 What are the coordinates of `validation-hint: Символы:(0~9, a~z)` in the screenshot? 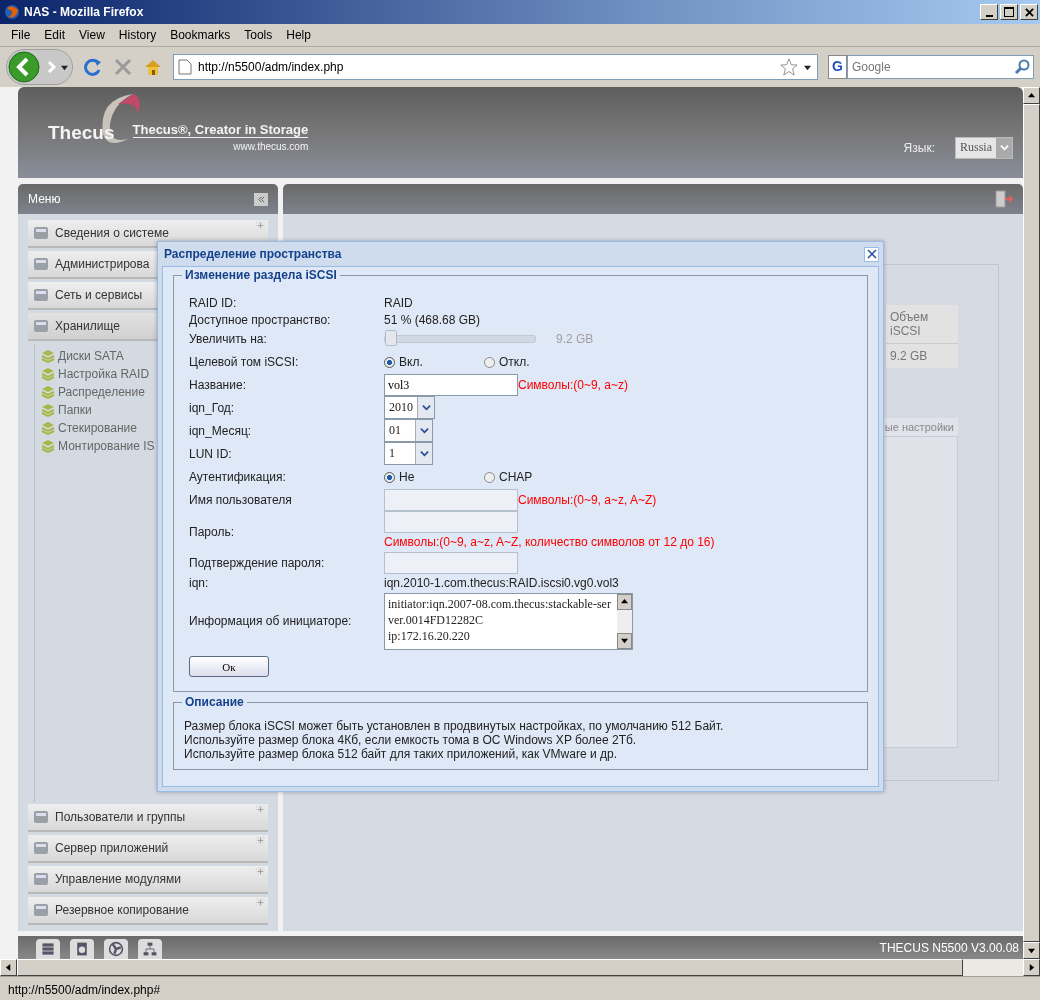 It's located at (573, 385).